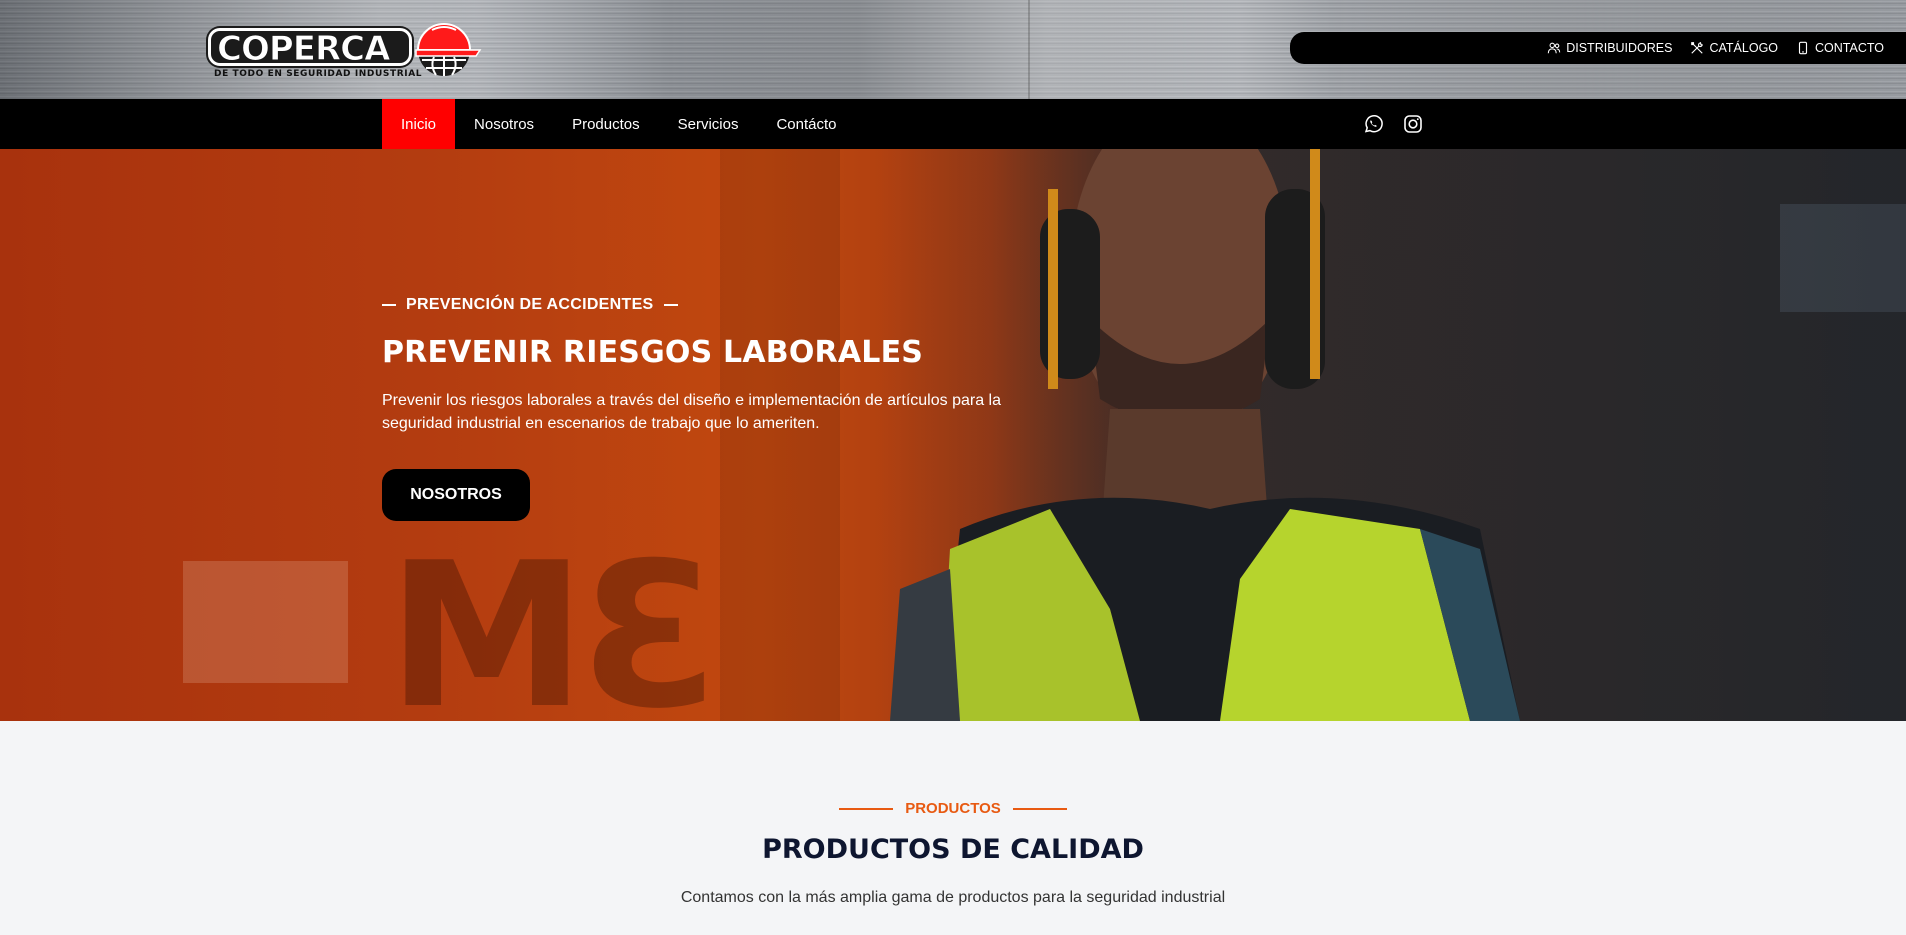  I want to click on toplink-contacto: CONTACTO, so click(1840, 48).